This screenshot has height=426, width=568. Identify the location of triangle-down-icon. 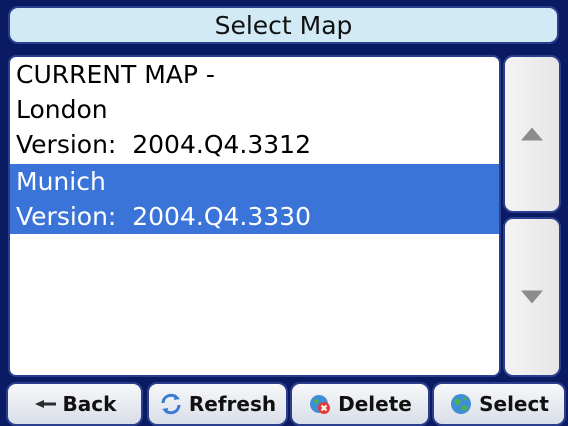
(532, 297).